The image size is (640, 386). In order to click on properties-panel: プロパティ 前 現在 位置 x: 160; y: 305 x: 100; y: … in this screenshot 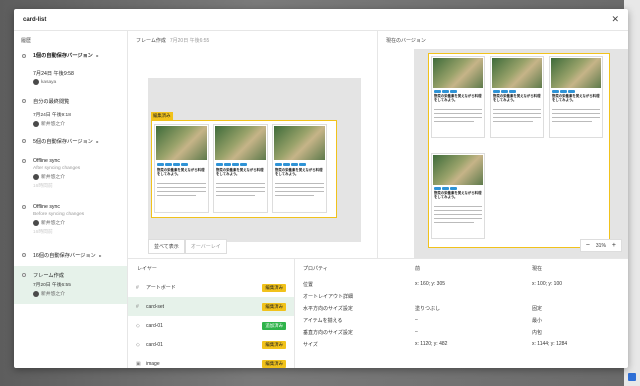, I will do `click(461, 313)`.